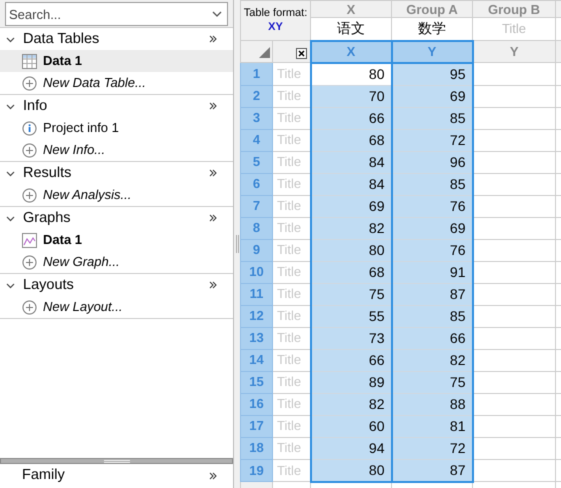 This screenshot has width=561, height=488. Describe the element at coordinates (275, 27) in the screenshot. I see `table-format-value: XY` at that location.